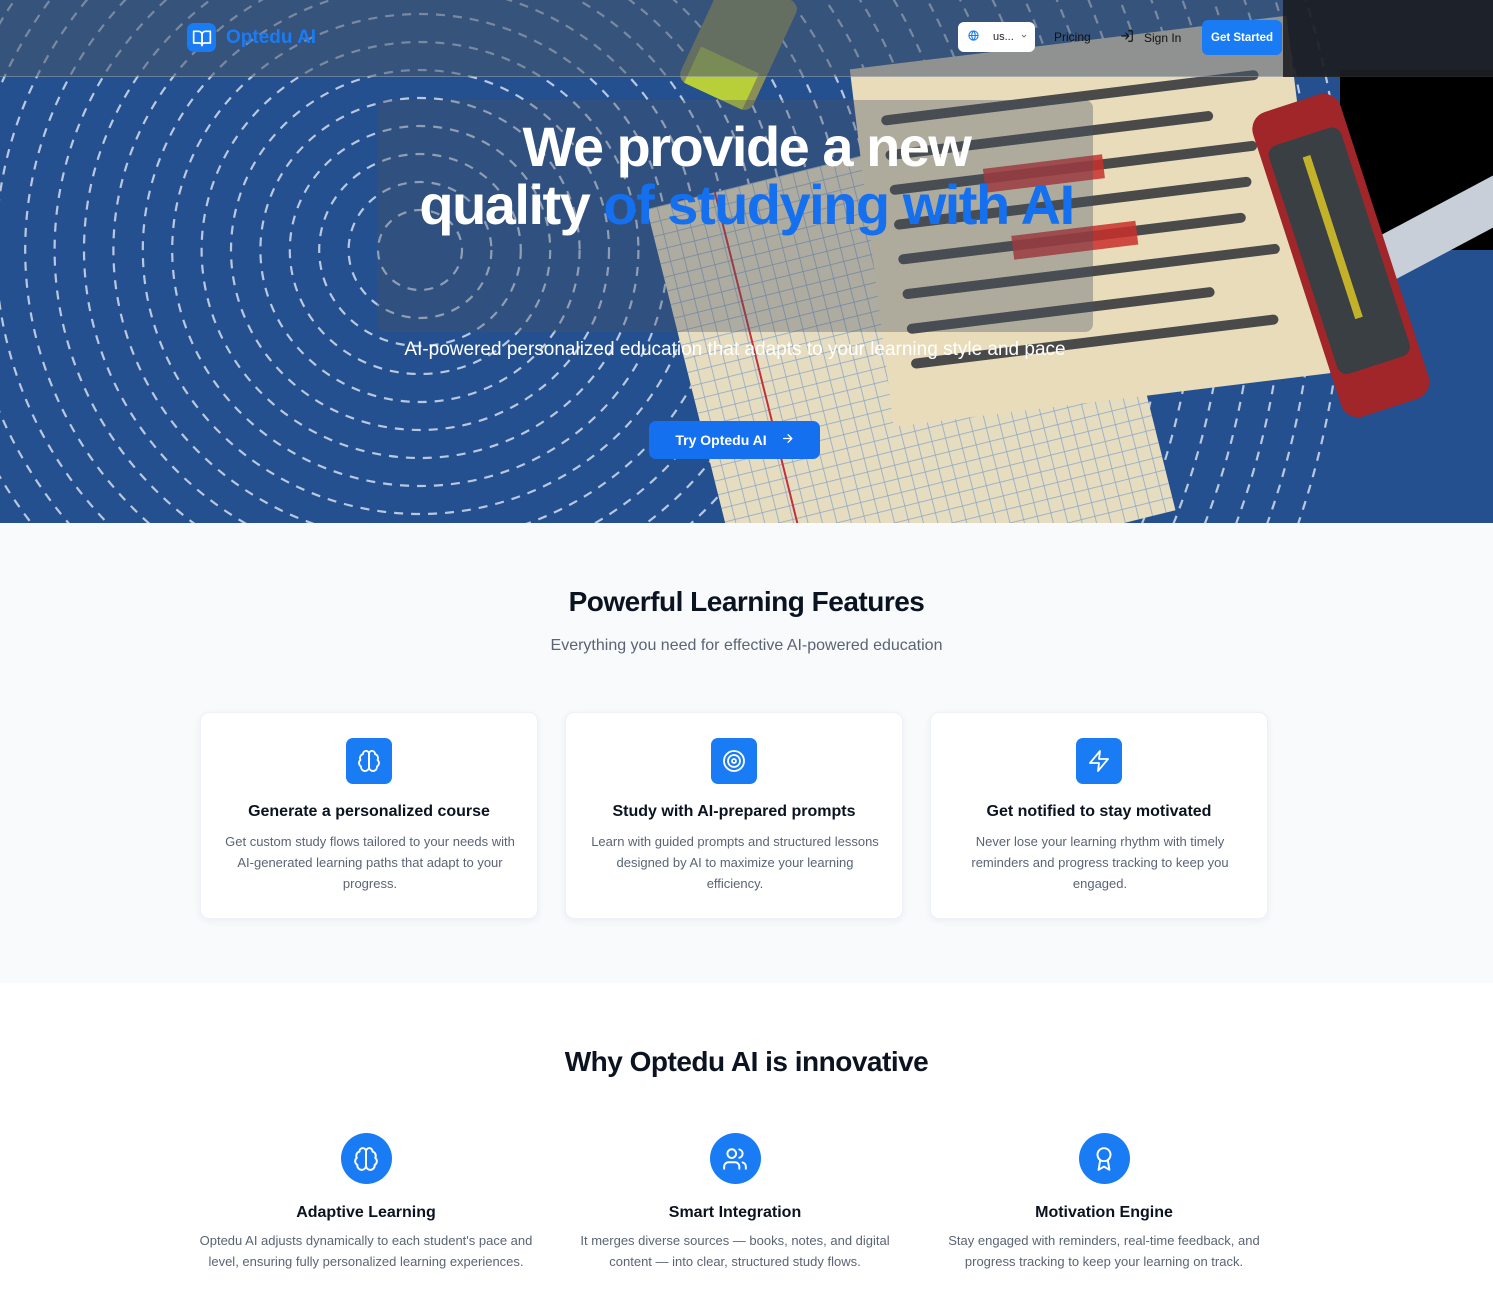  What do you see at coordinates (1024, 37) in the screenshot?
I see `chevron-down-icon` at bounding box center [1024, 37].